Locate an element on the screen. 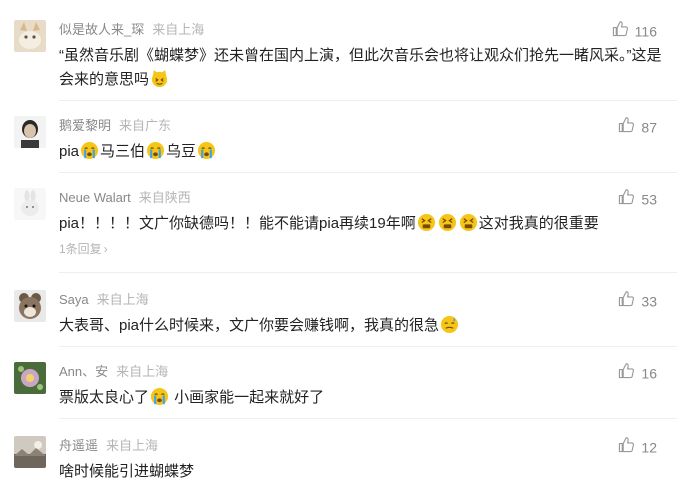  like-button: 16 is located at coordinates (637, 372).